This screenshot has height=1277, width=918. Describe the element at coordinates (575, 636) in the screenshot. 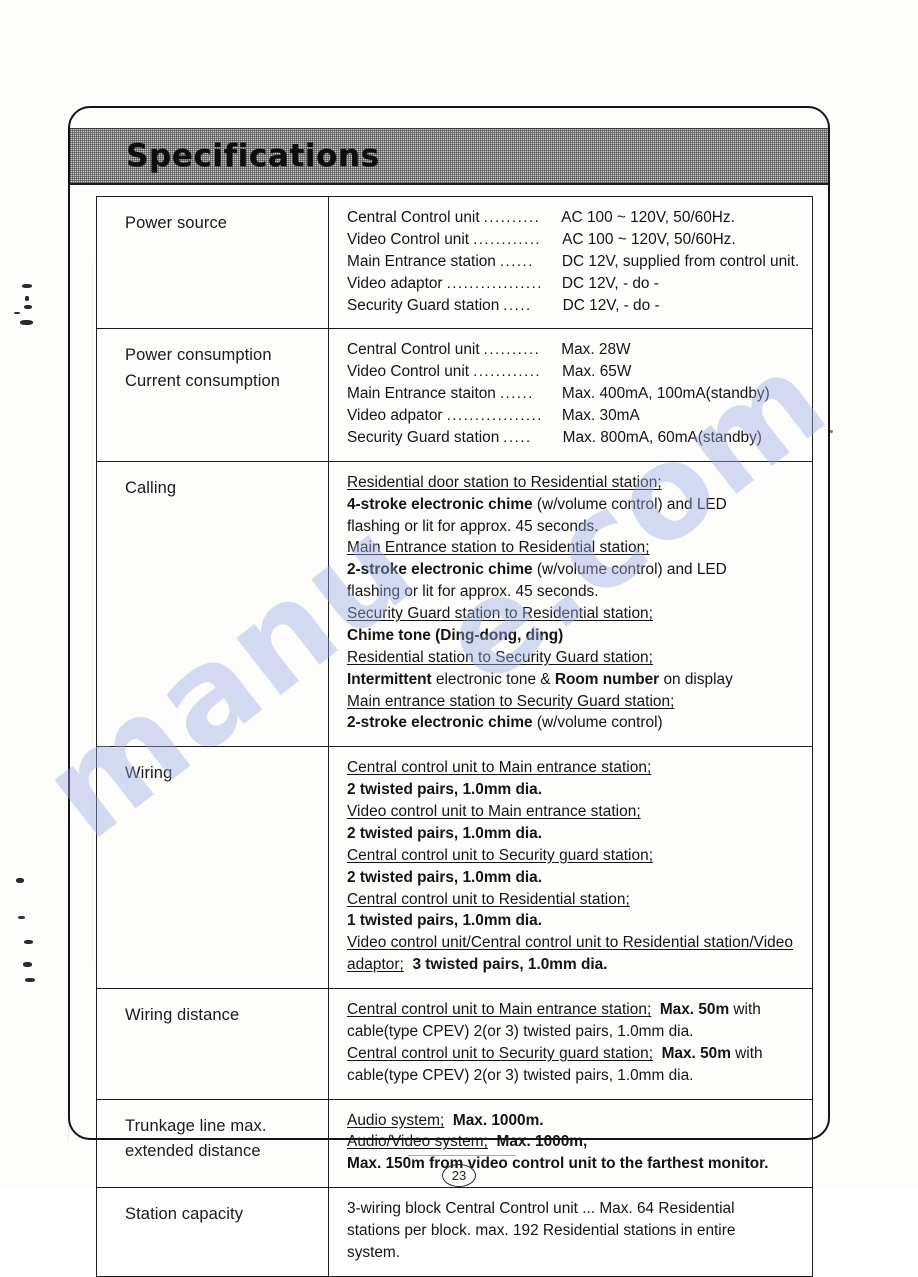

I see `spec-block-detail-line: Chime tone (Ding-dong, ding)` at that location.